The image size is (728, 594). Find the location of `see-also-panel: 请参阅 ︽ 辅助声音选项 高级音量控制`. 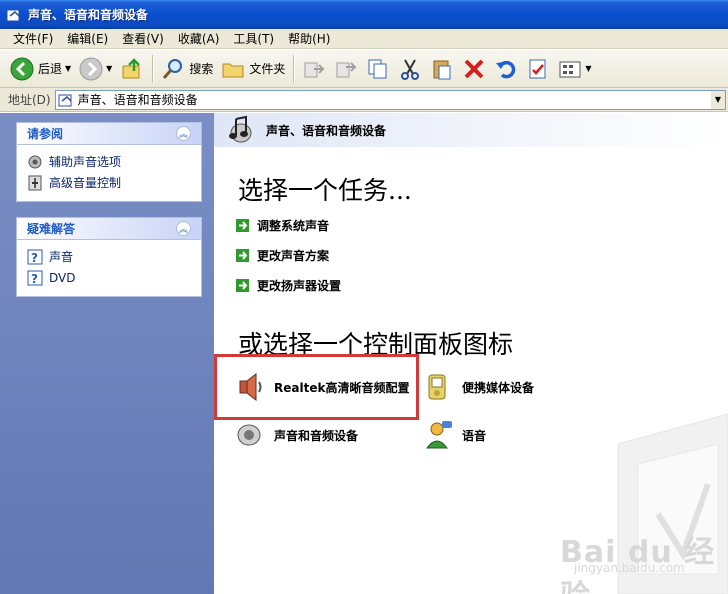

see-also-panel: 请参阅 ︽ 辅助声音选项 高级音量控制 is located at coordinates (109, 162).